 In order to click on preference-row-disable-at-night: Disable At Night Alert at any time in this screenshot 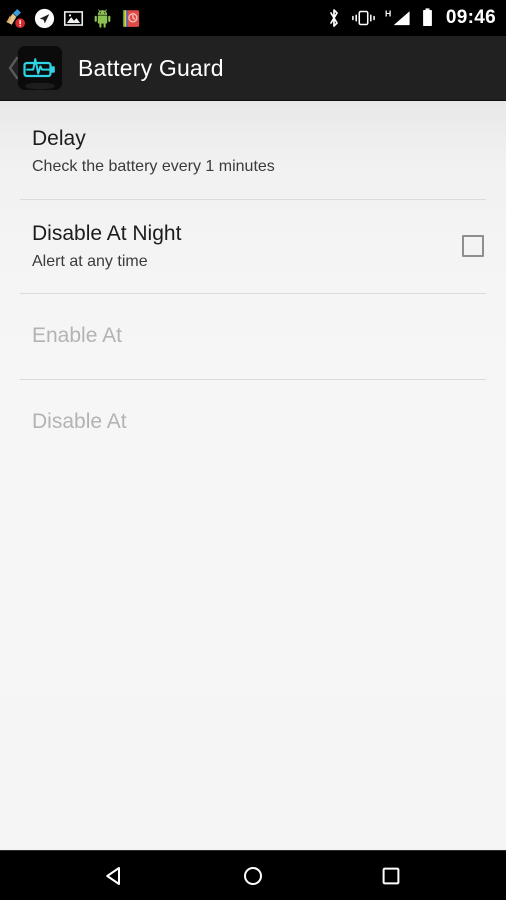, I will do `click(253, 247)`.